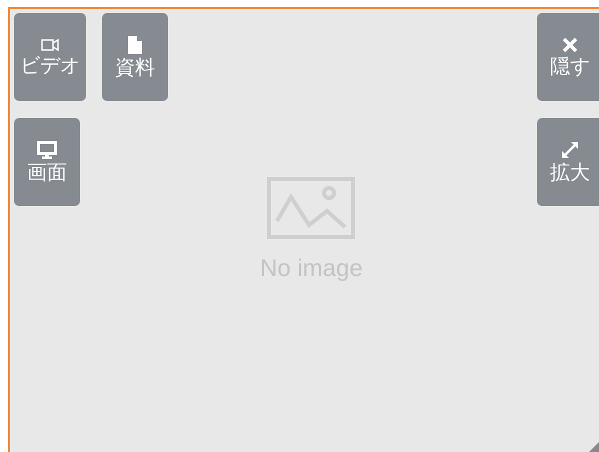 Image resolution: width=599 pixels, height=452 pixels. Describe the element at coordinates (570, 45) in the screenshot. I see `close-icon` at that location.